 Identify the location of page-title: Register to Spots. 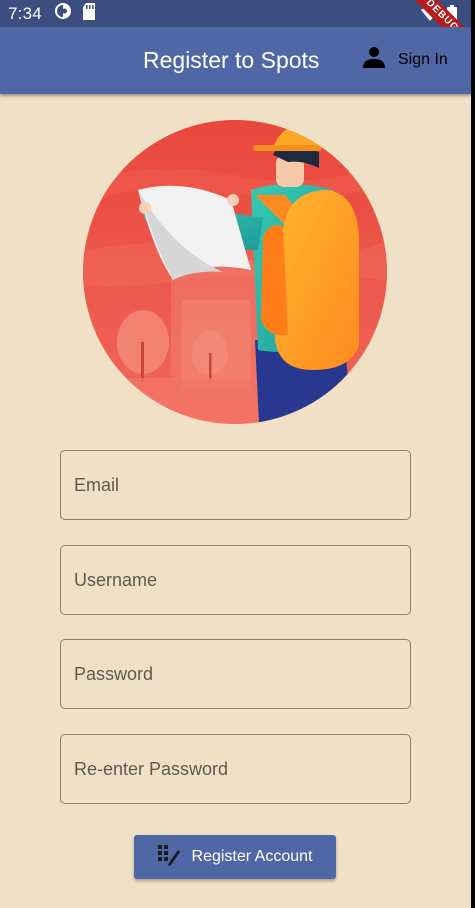
(231, 60).